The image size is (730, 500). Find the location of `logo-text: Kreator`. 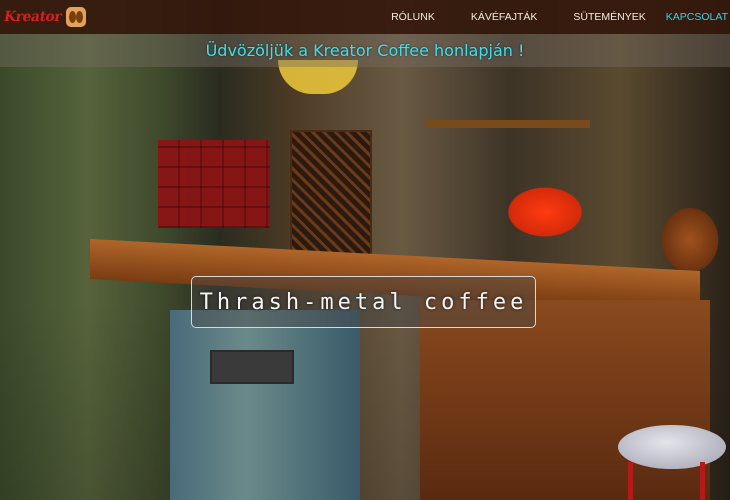

logo-text: Kreator is located at coordinates (32, 17).